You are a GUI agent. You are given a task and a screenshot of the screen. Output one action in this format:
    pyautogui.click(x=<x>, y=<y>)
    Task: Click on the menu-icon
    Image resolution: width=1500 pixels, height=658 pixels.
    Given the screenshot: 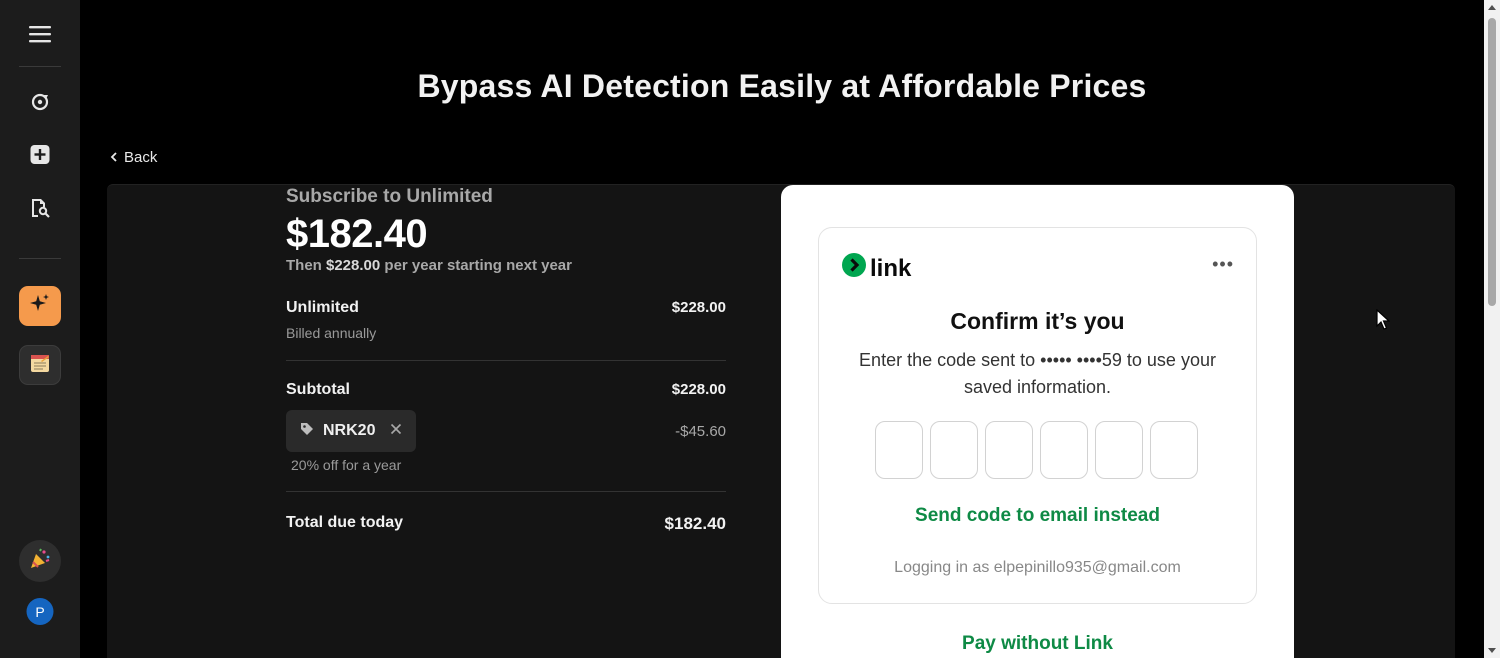 What is the action you would take?
    pyautogui.click(x=40, y=34)
    